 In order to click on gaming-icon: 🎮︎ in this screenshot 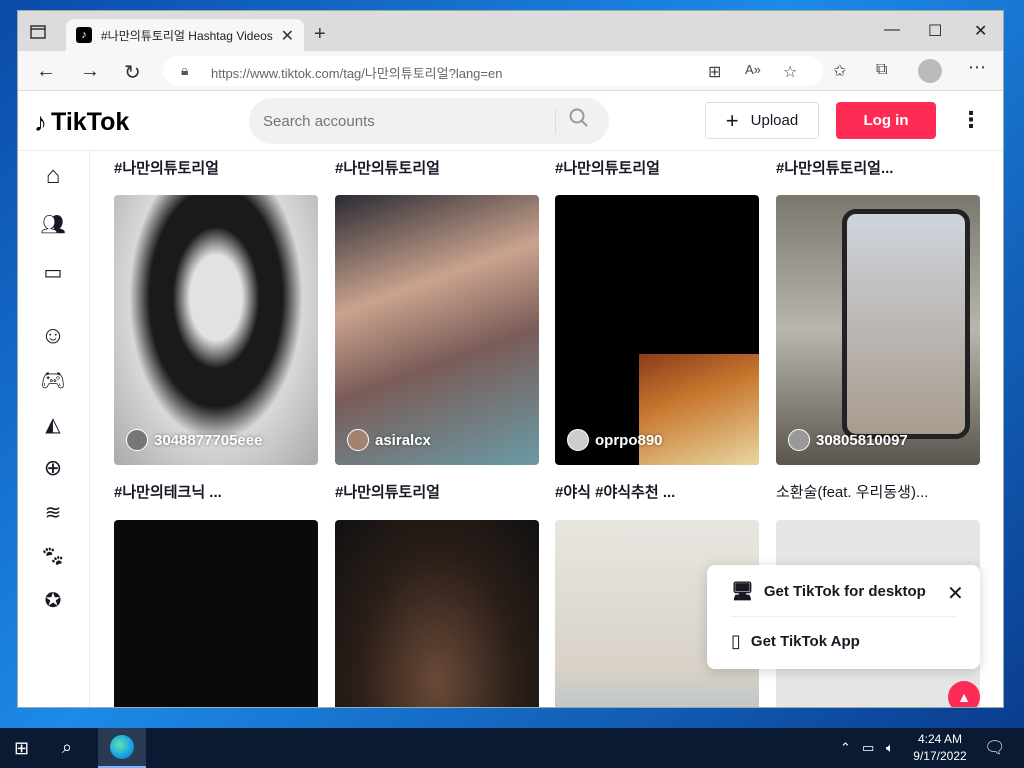, I will do `click(53, 380)`.